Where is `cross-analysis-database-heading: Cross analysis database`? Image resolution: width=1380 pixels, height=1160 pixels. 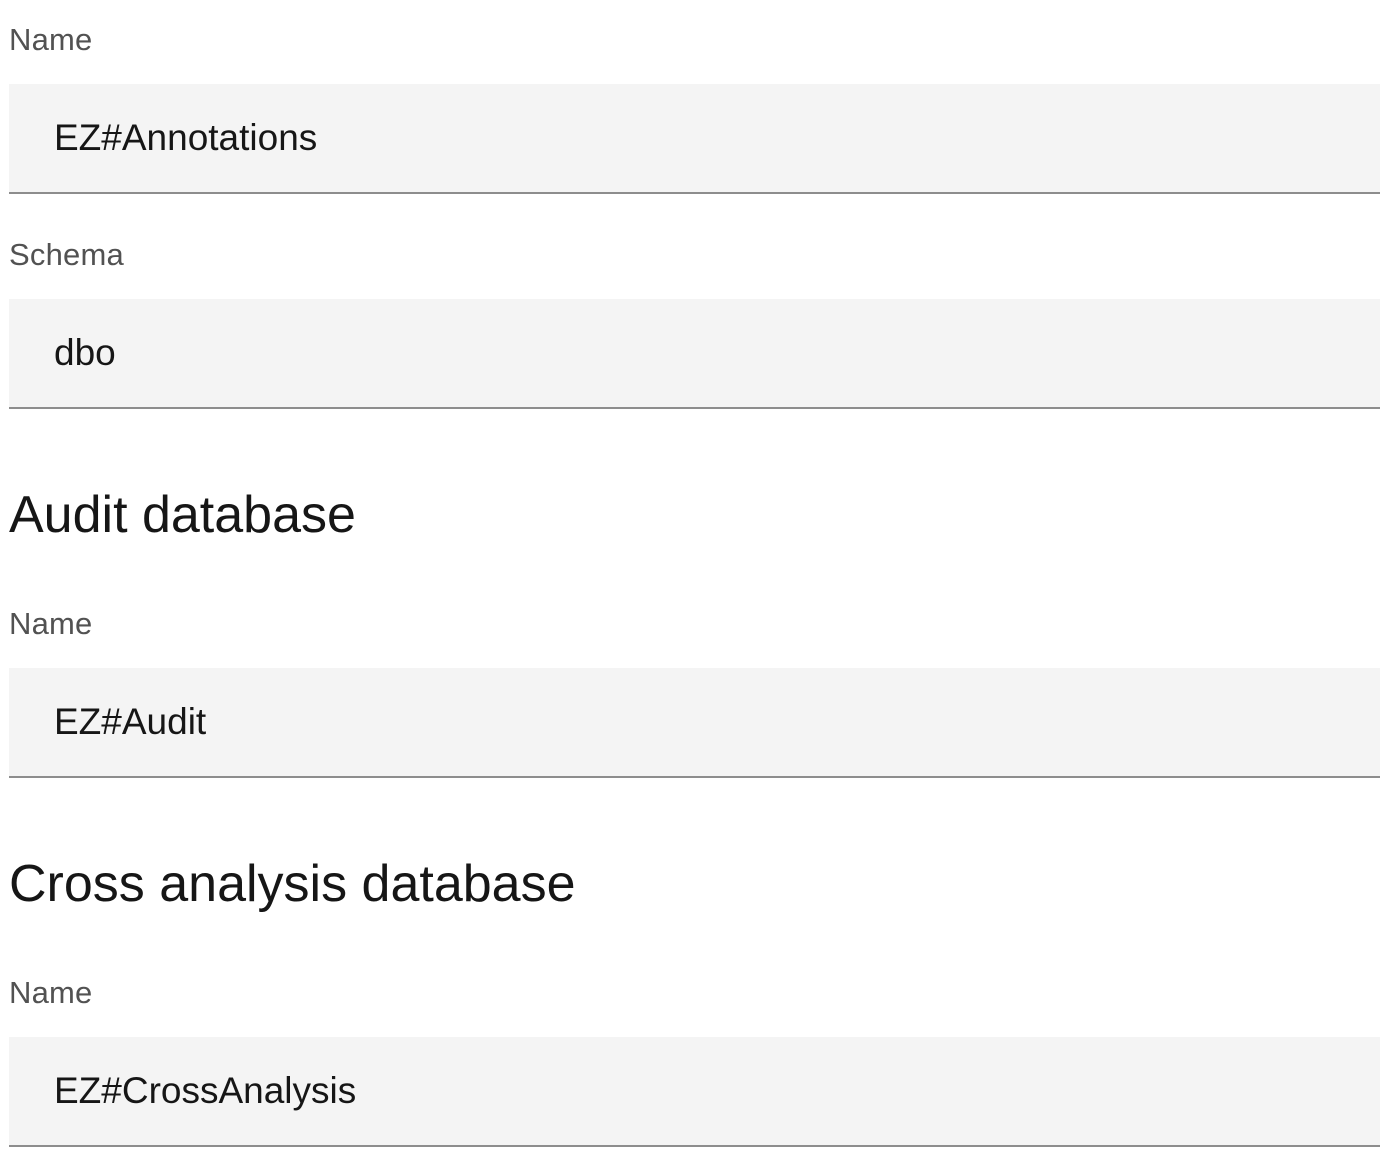
cross-analysis-database-heading: Cross analysis database is located at coordinates (292, 884).